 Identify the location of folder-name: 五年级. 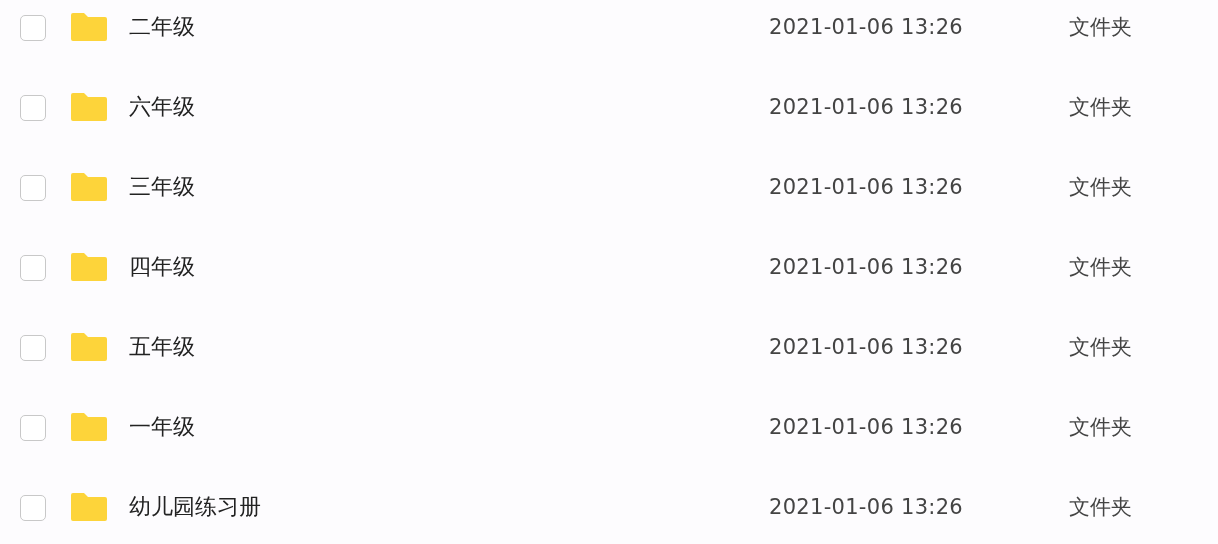
(449, 347).